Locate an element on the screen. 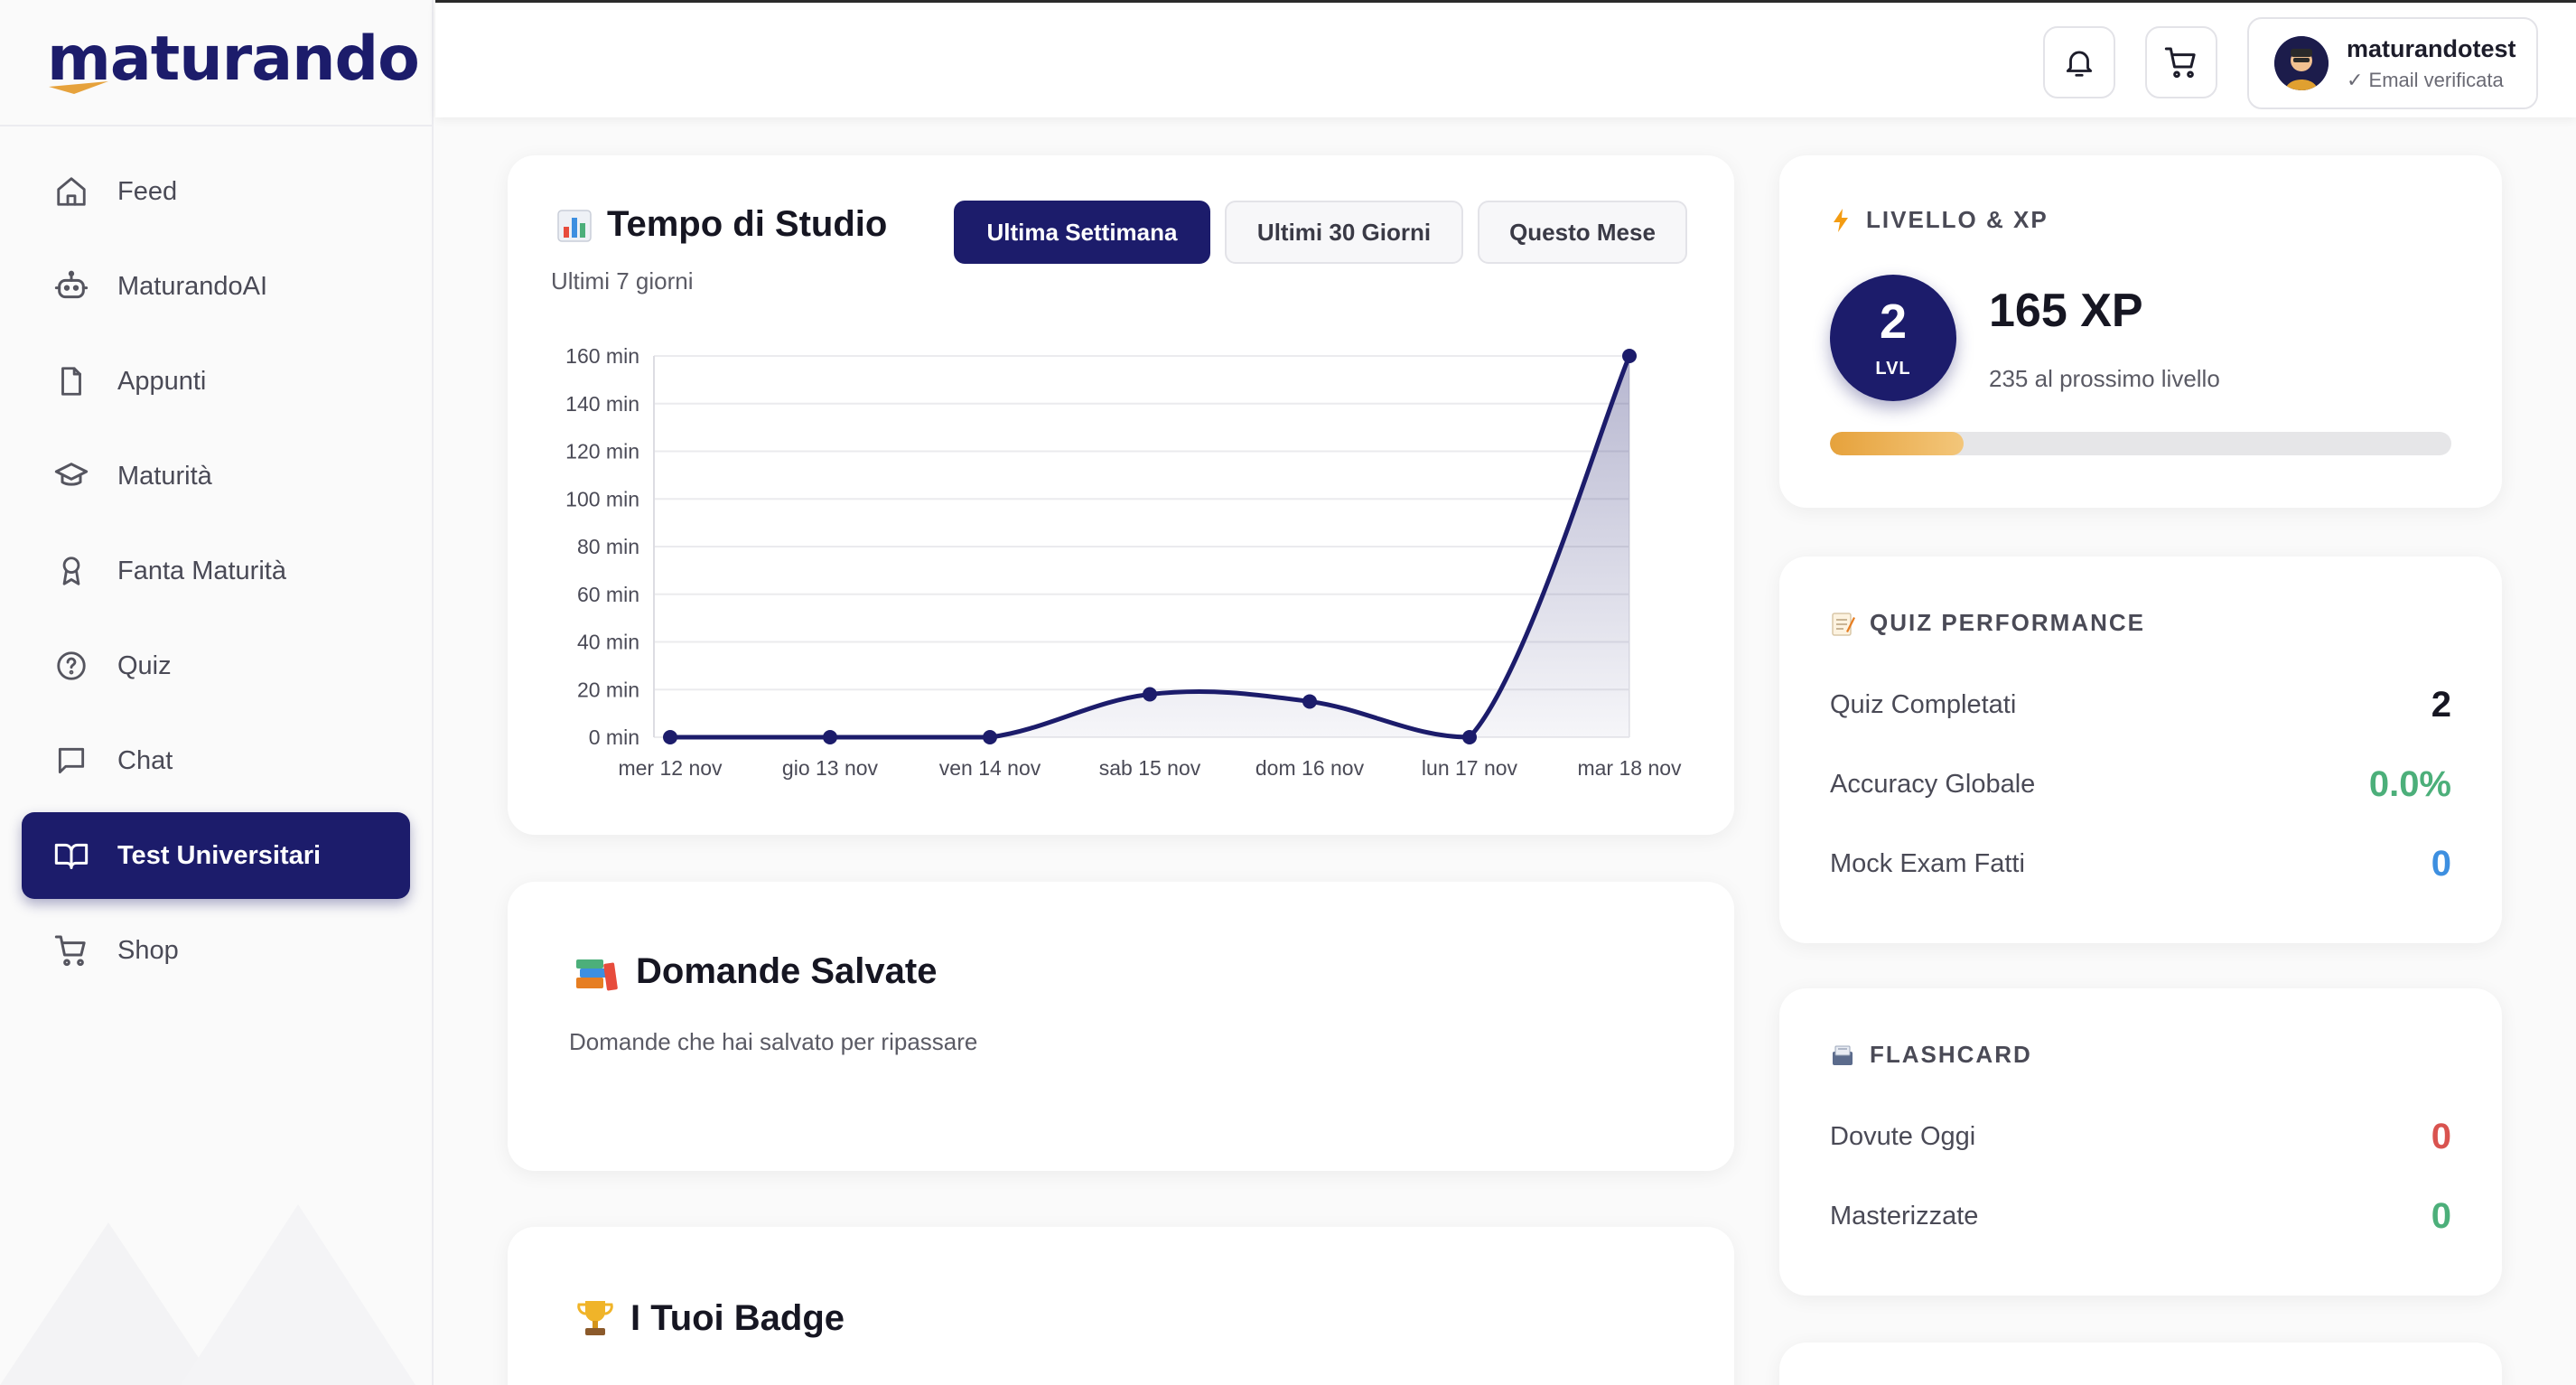 This screenshot has width=2576, height=1385. email-verified-status: ✓ Email verificata is located at coordinates (2425, 79).